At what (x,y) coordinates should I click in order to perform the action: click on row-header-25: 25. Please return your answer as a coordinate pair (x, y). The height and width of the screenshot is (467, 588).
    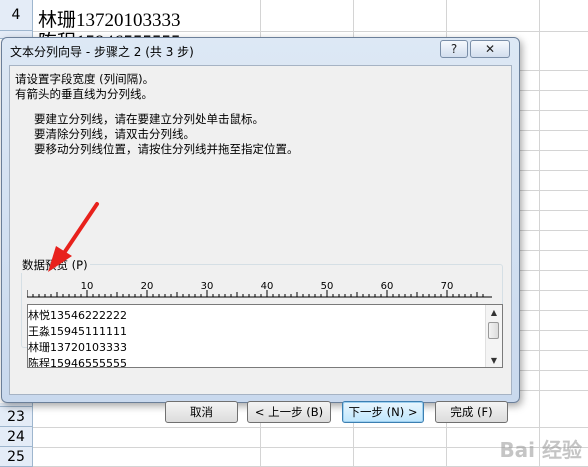
    Looking at the image, I should click on (16, 457).